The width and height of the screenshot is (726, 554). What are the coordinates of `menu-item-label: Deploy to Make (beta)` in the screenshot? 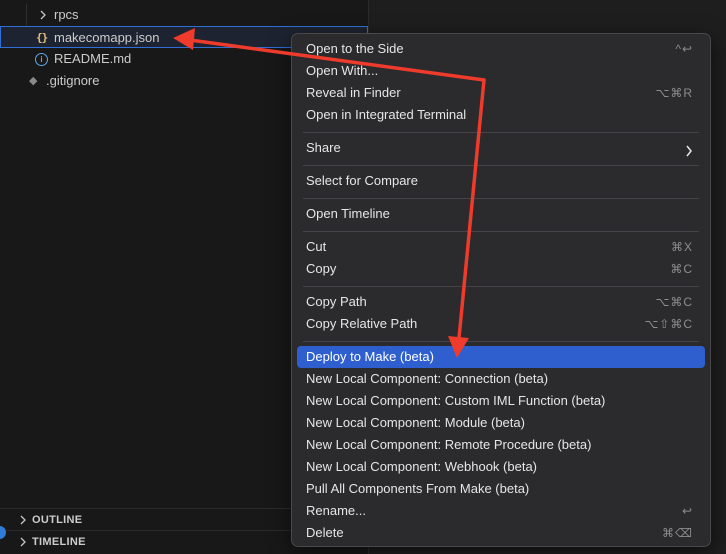 It's located at (370, 356).